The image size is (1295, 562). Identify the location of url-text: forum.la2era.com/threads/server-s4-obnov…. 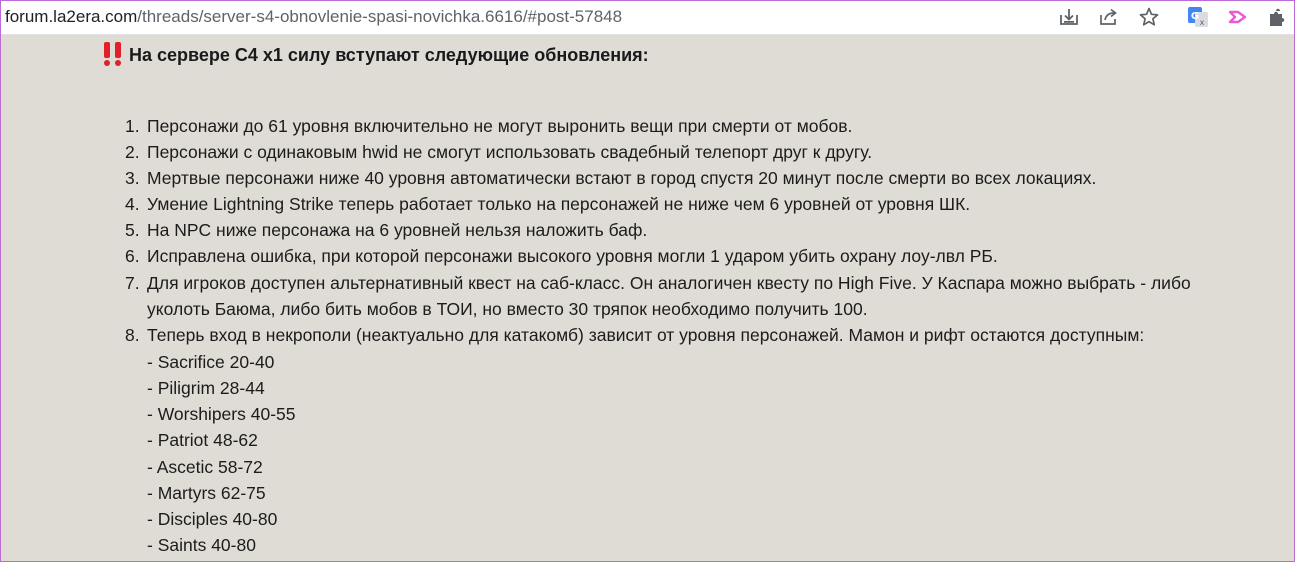
(313, 17).